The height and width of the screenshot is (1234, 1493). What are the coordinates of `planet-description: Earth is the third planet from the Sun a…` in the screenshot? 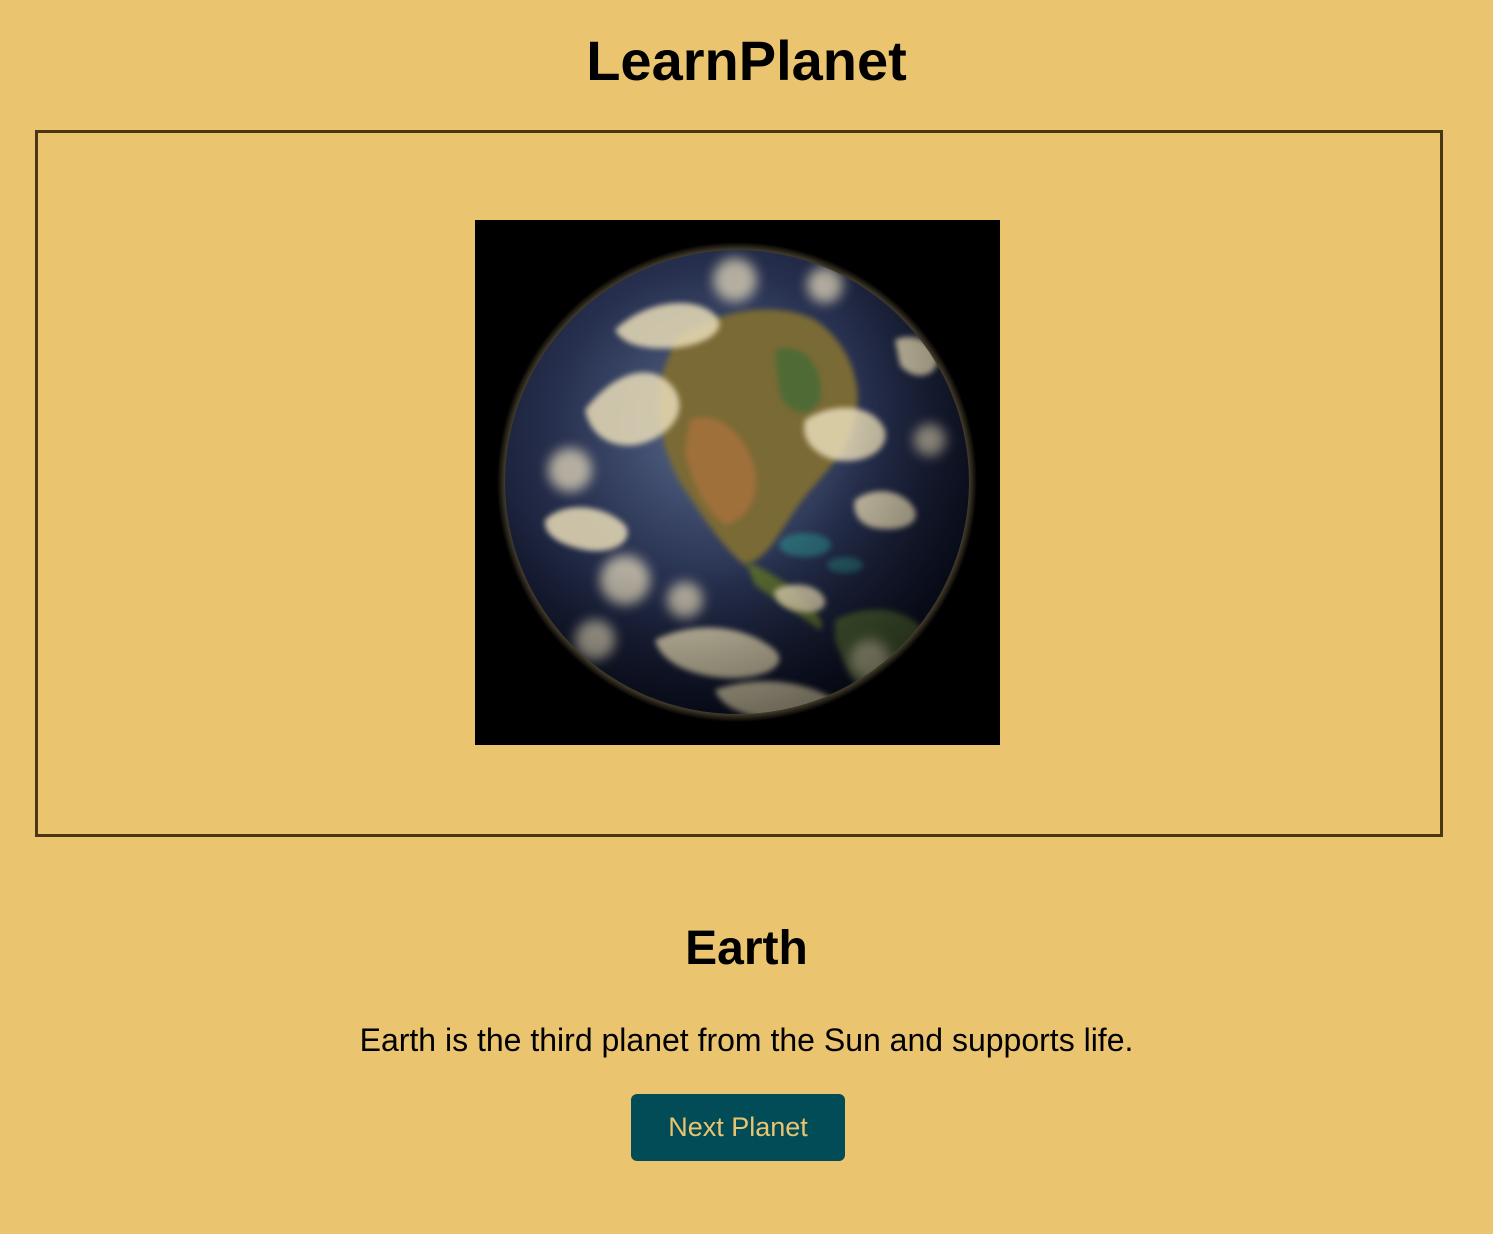 It's located at (746, 1040).